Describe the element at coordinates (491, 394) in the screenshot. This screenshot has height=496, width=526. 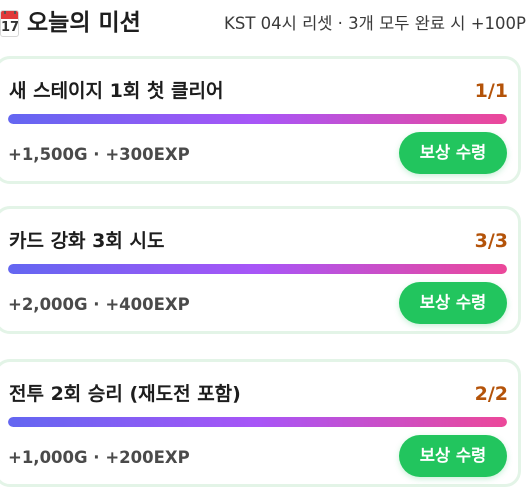
I see `mission-progress-count: 2/2` at that location.